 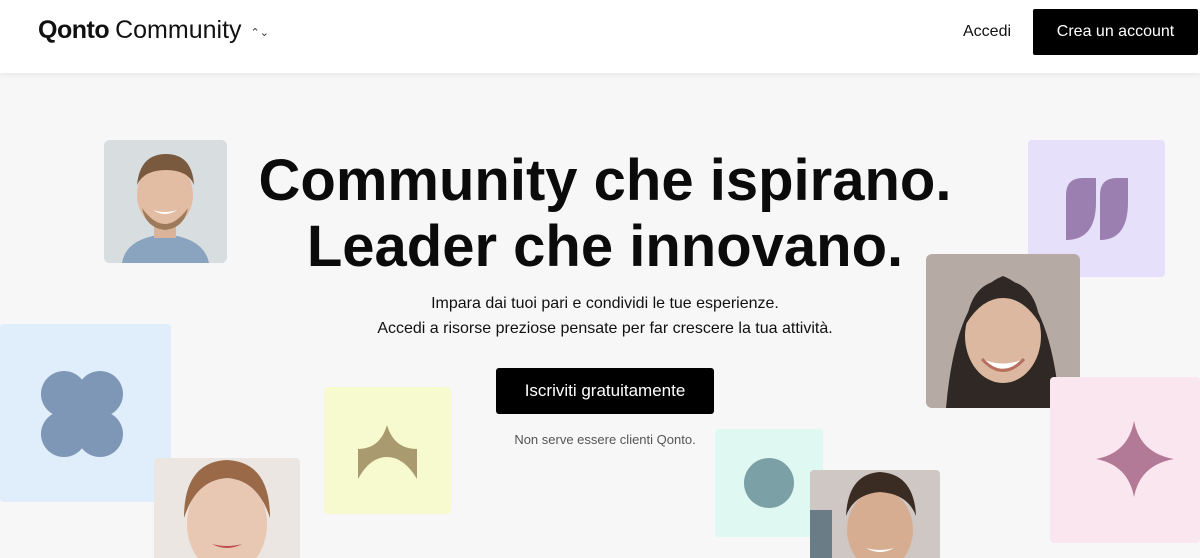 What do you see at coordinates (605, 246) in the screenshot?
I see `hero-title-line2: Leader che innovano.` at bounding box center [605, 246].